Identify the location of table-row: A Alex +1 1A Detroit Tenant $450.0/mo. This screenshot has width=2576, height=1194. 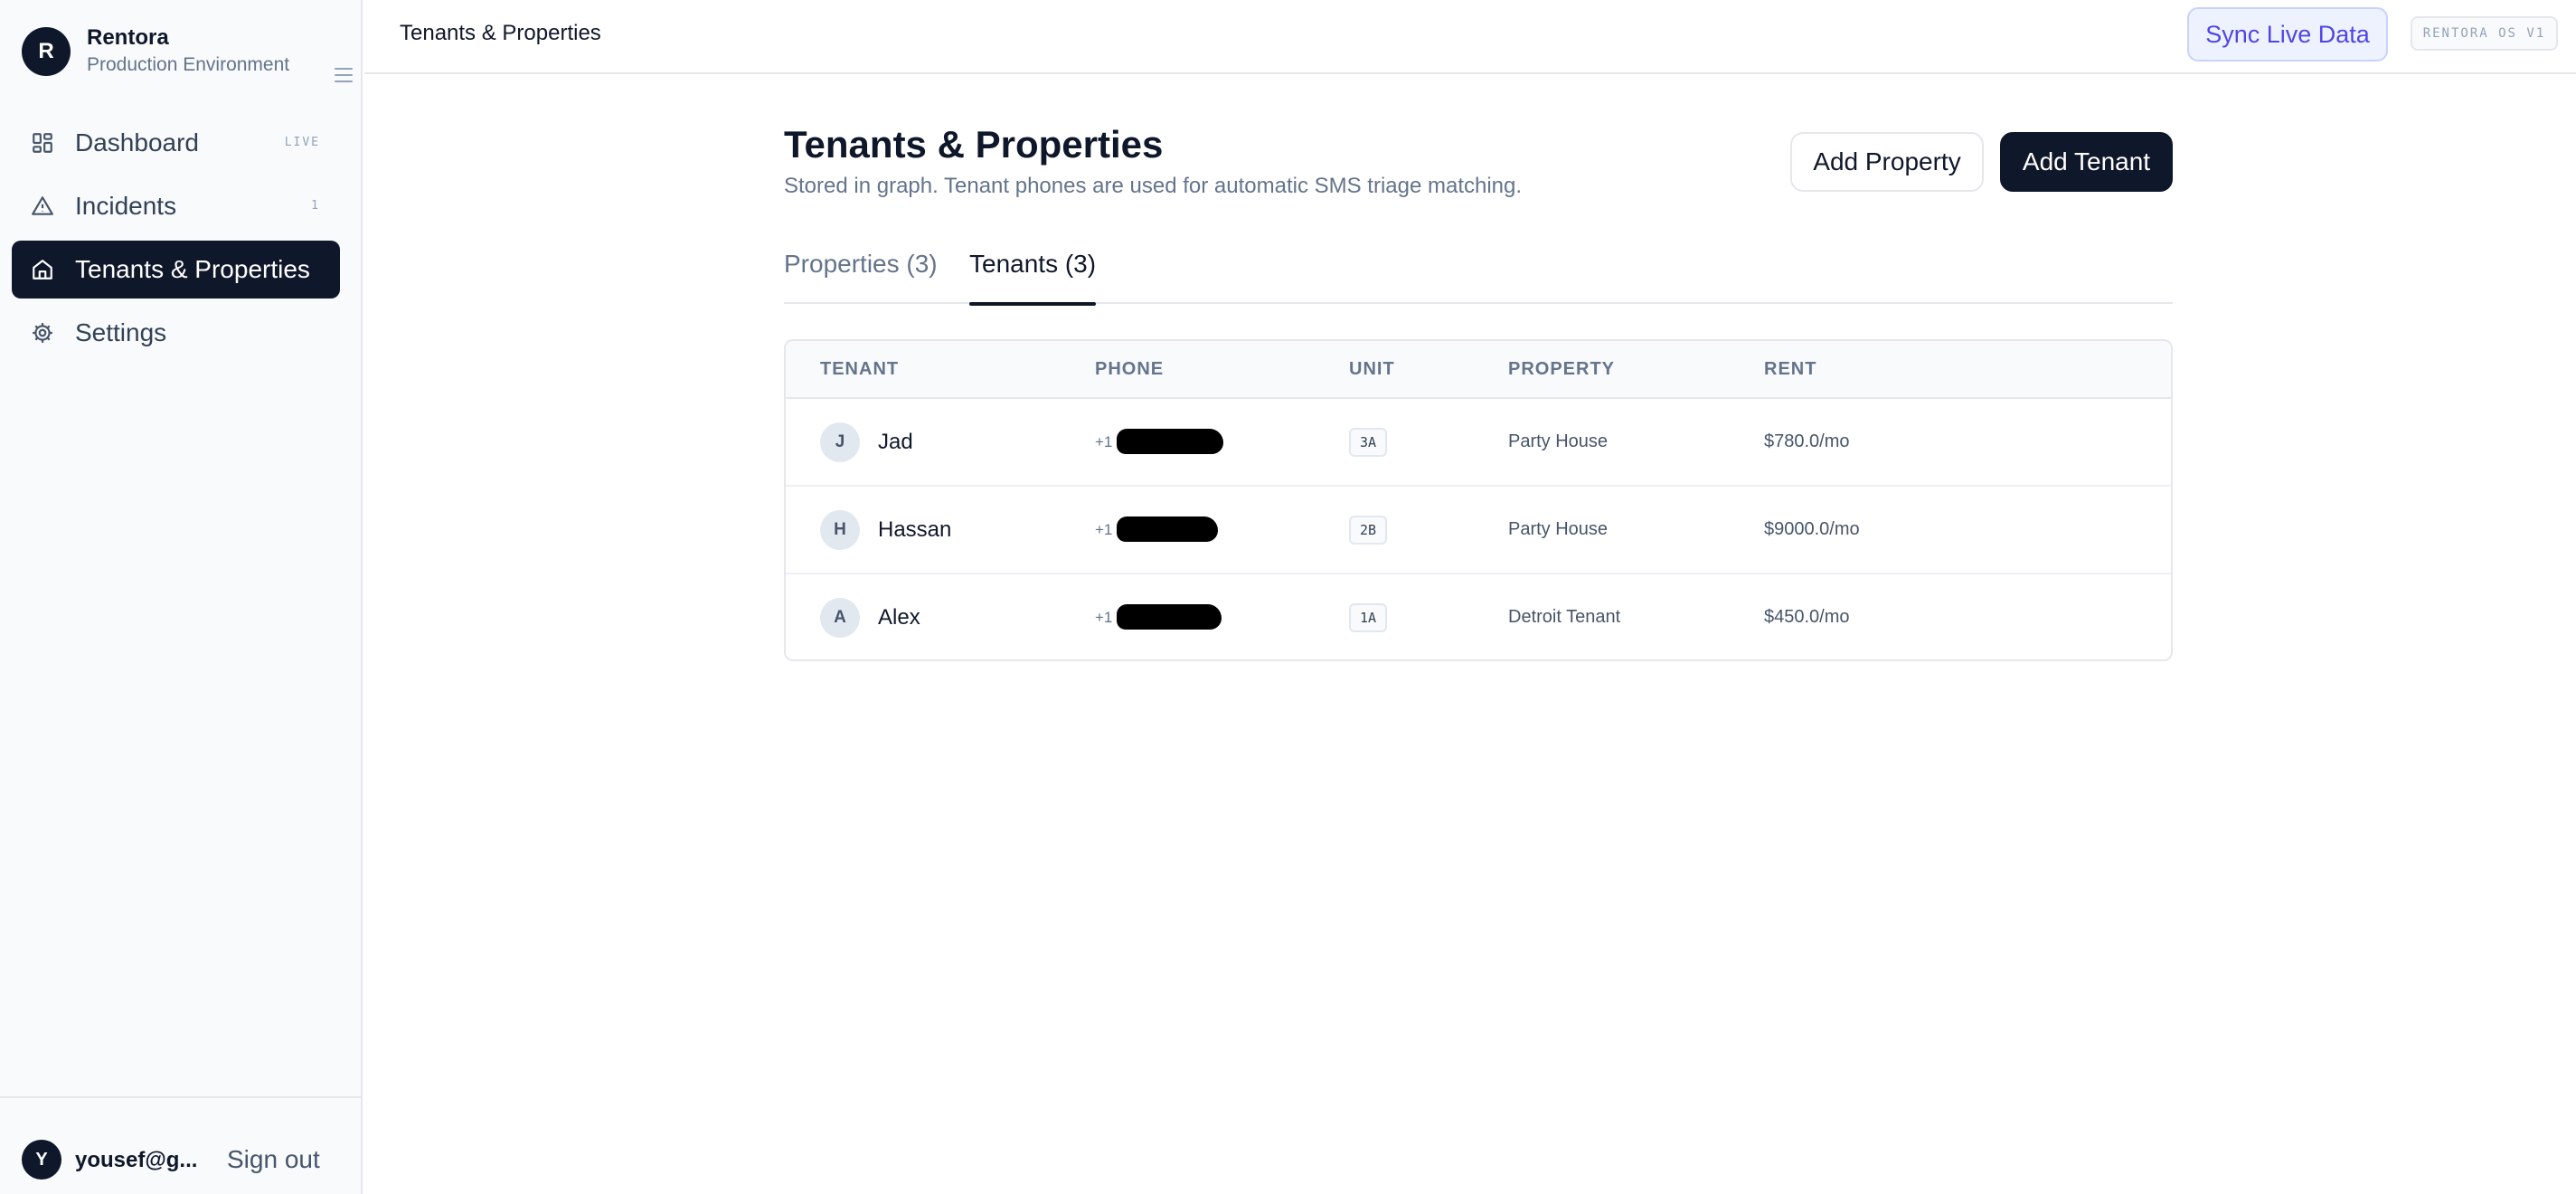
(1479, 616).